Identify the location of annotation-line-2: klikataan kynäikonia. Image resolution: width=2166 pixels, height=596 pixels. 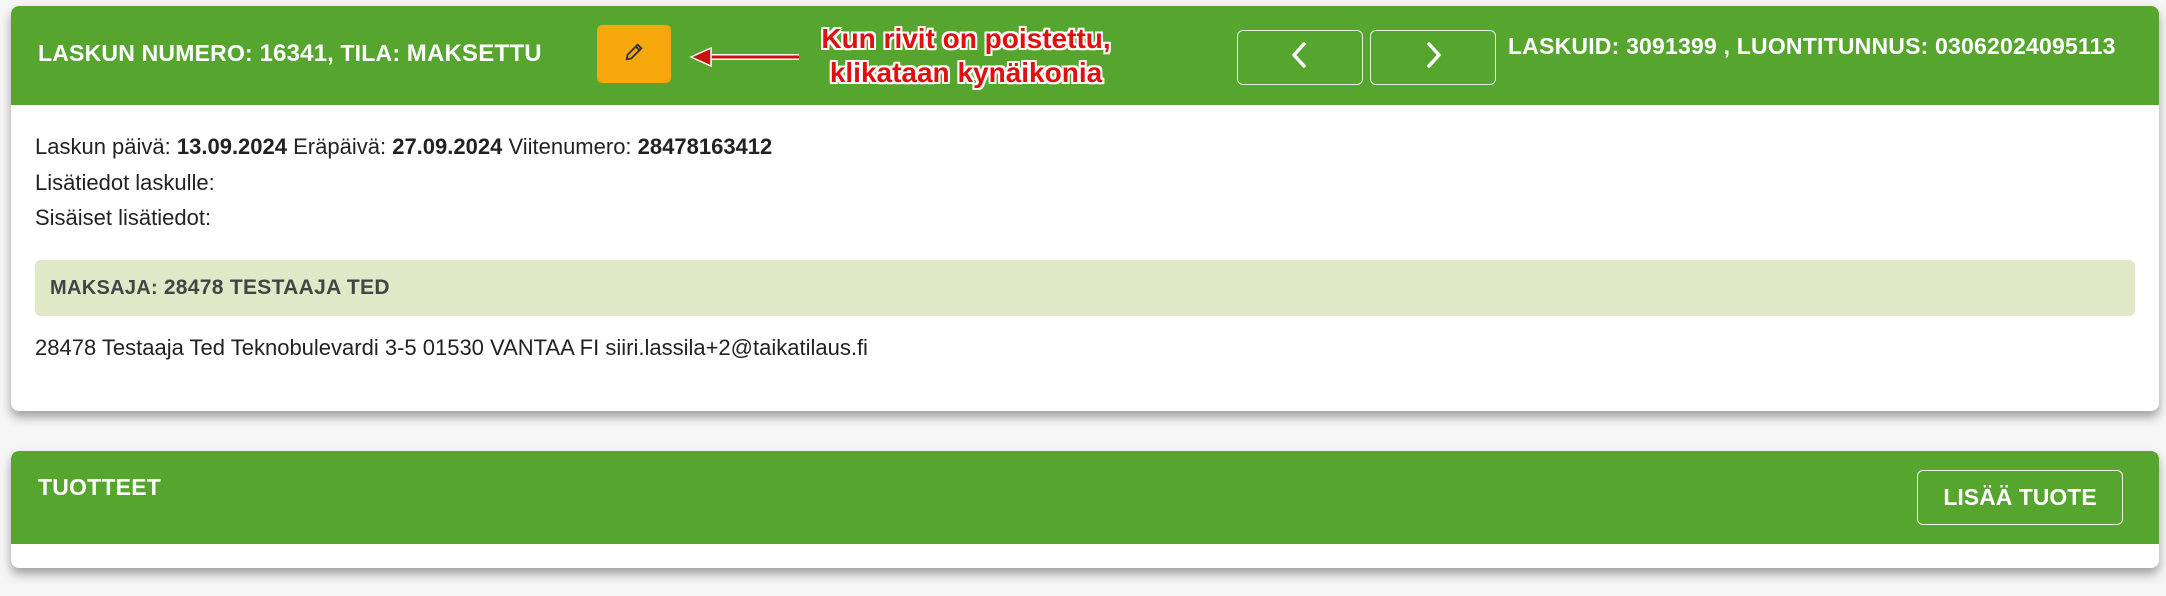
(966, 72).